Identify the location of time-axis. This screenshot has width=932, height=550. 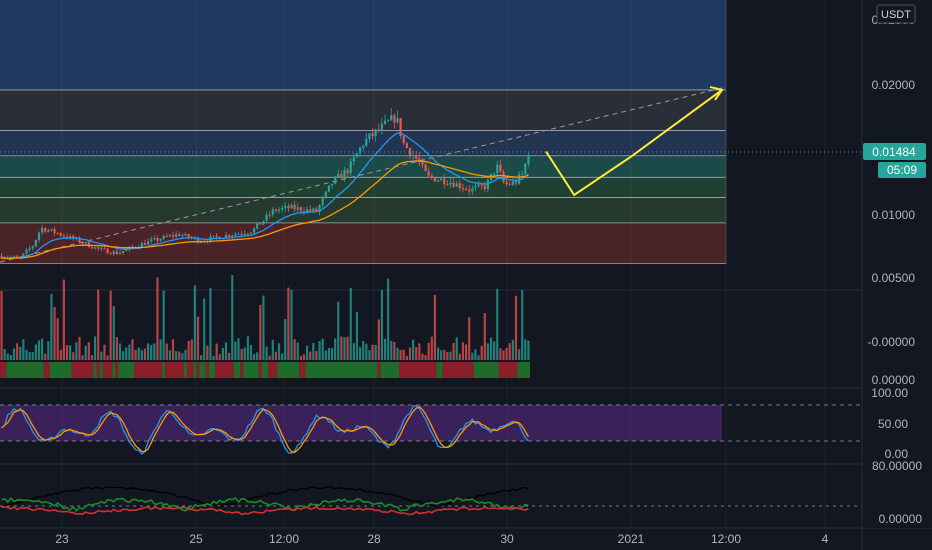
(466, 539).